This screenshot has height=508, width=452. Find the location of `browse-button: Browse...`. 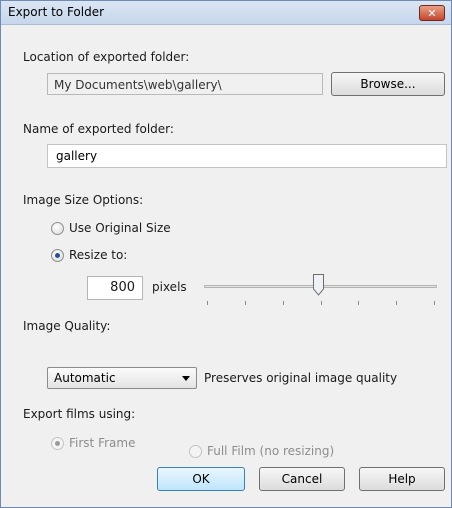

browse-button: Browse... is located at coordinates (388, 84).